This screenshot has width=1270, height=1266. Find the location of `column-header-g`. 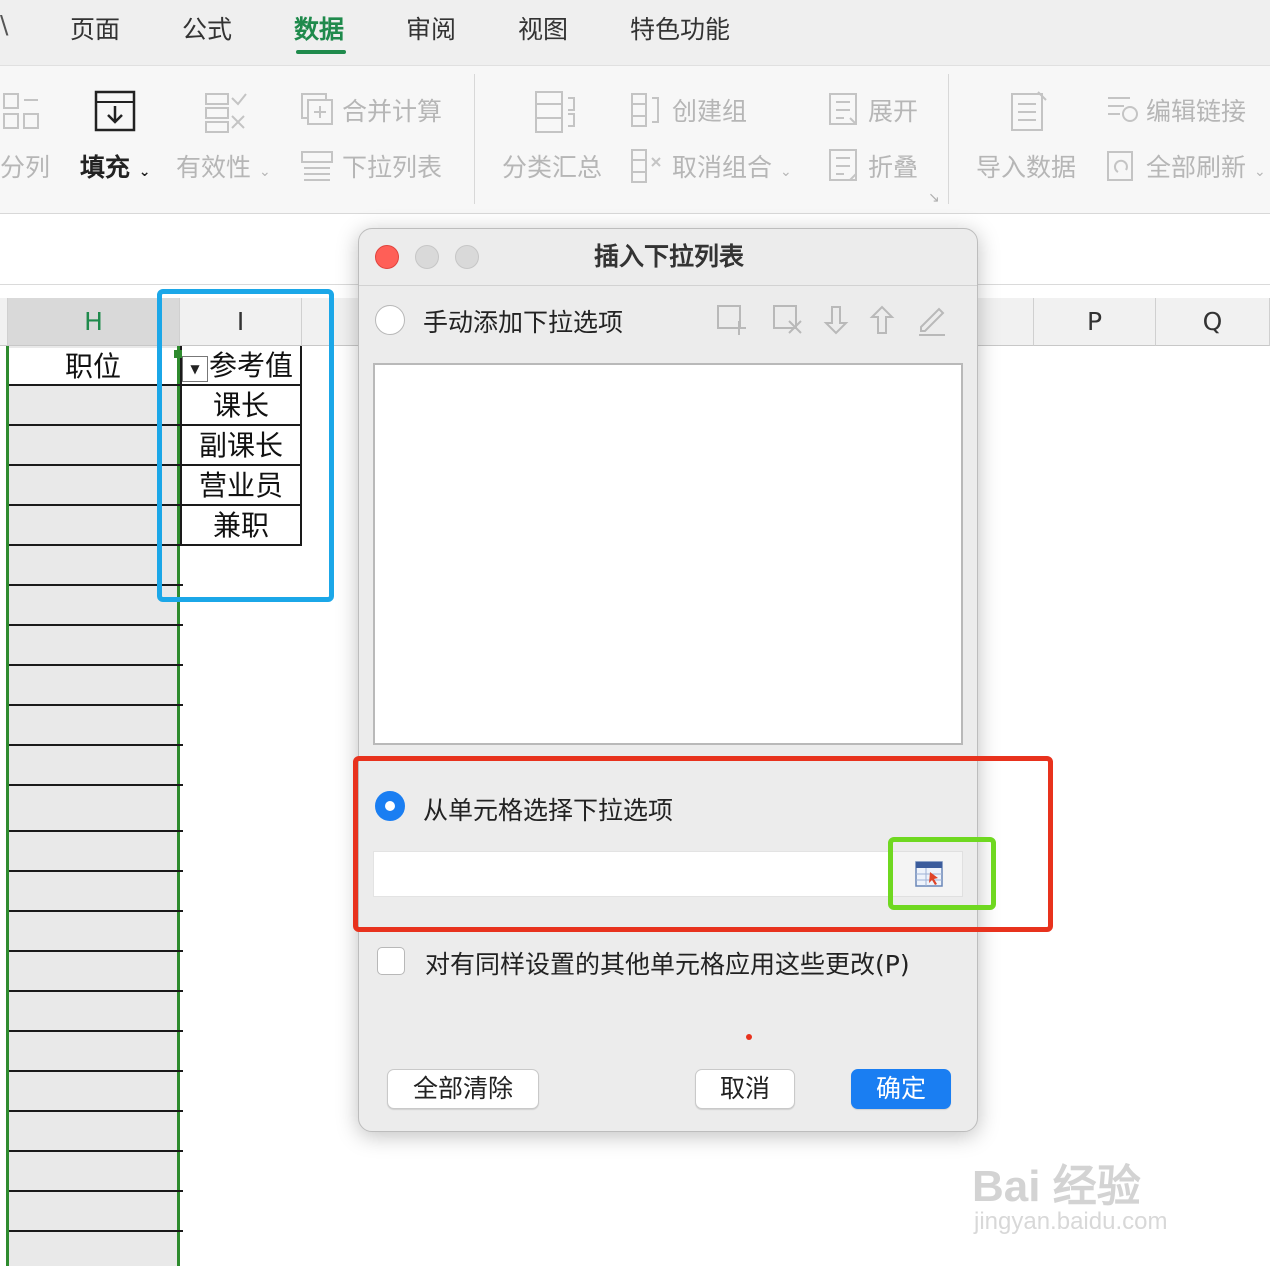

column-header-g is located at coordinates (4, 322).